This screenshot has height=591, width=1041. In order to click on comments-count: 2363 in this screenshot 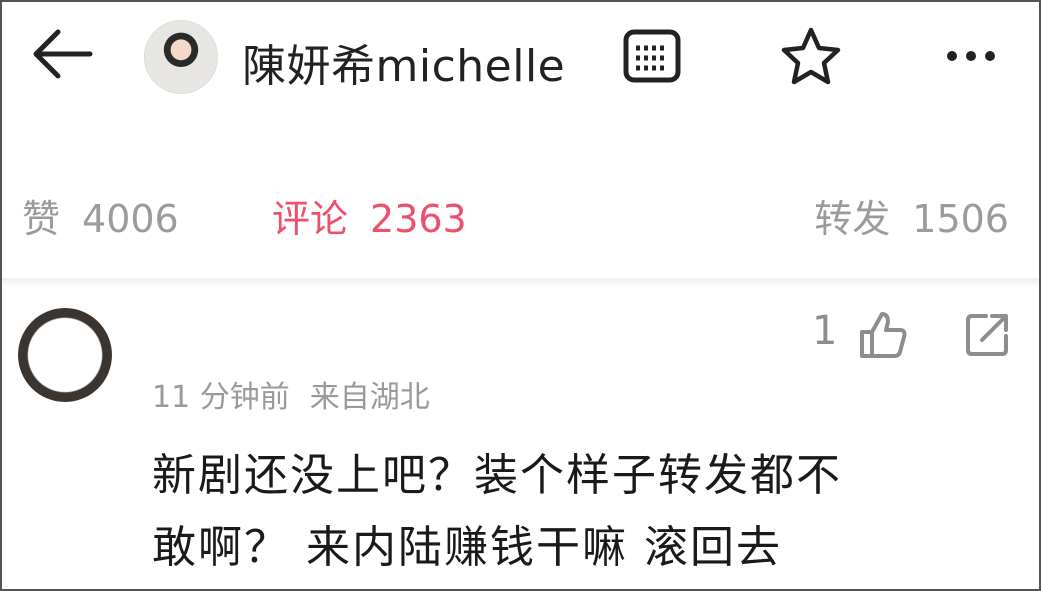, I will do `click(418, 219)`.